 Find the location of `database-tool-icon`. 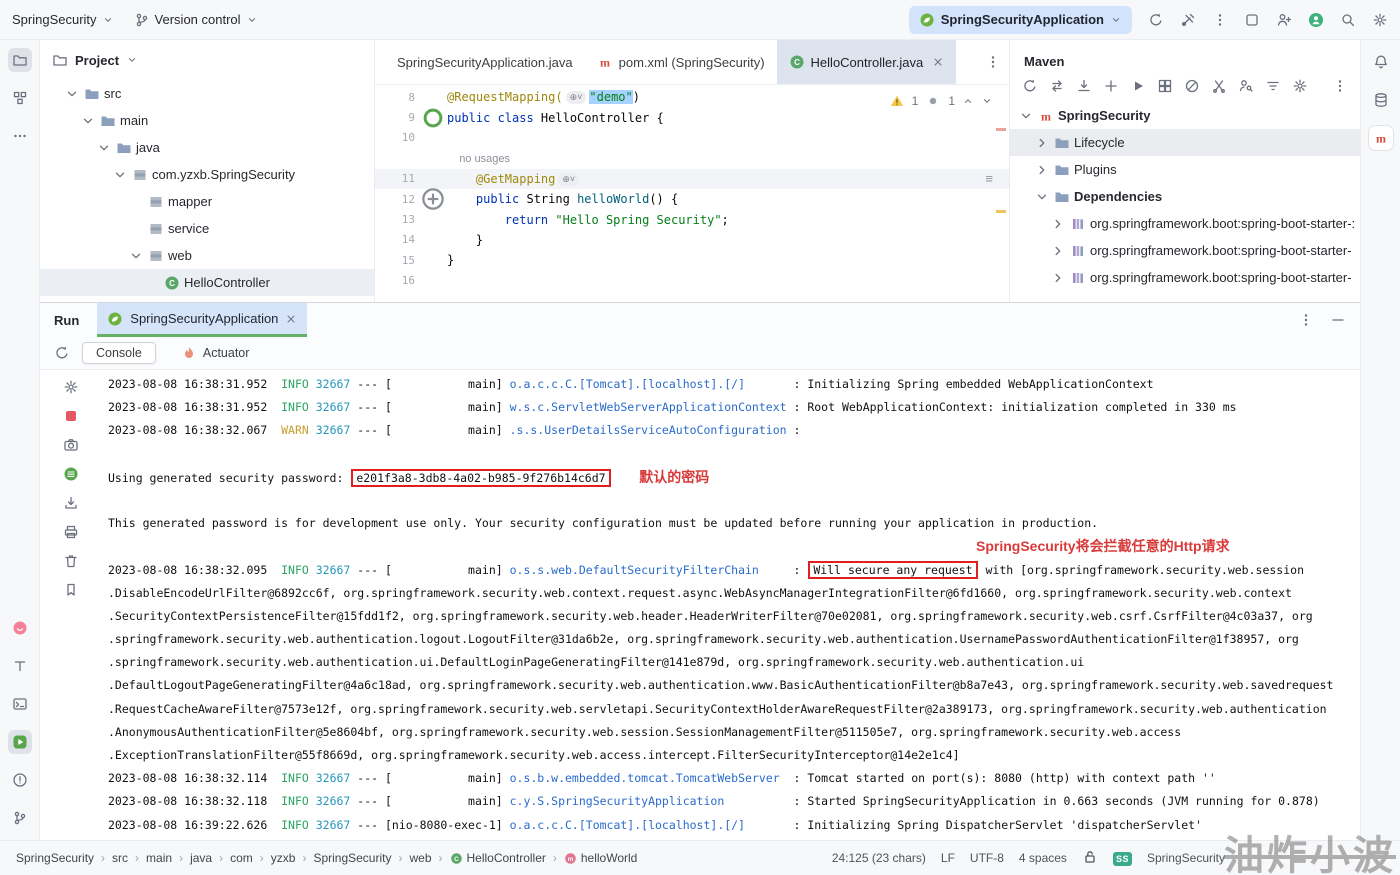

database-tool-icon is located at coordinates (1381, 100).